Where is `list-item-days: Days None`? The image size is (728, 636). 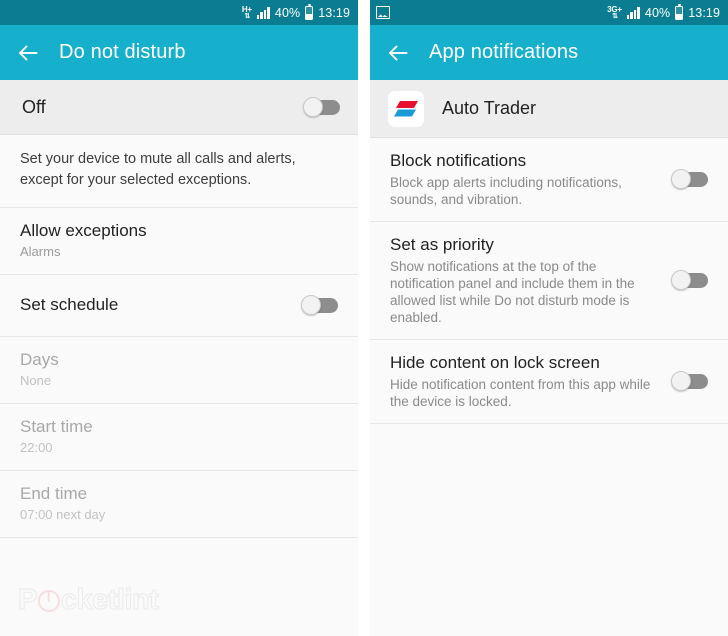 list-item-days: Days None is located at coordinates (179, 370).